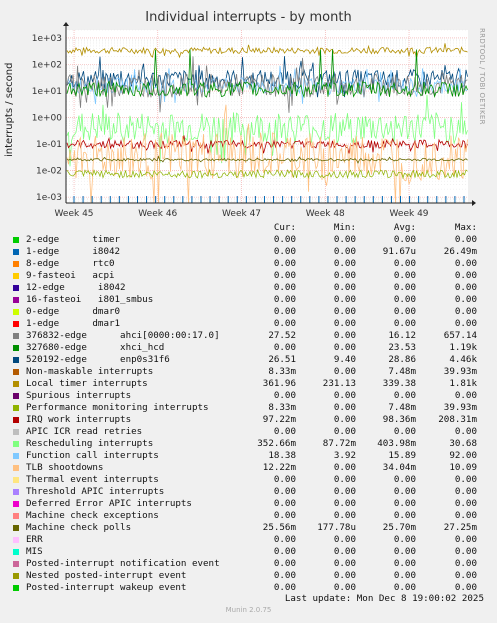 This screenshot has width=497, height=623. I want to click on x-tick-label: Week 49, so click(409, 214).